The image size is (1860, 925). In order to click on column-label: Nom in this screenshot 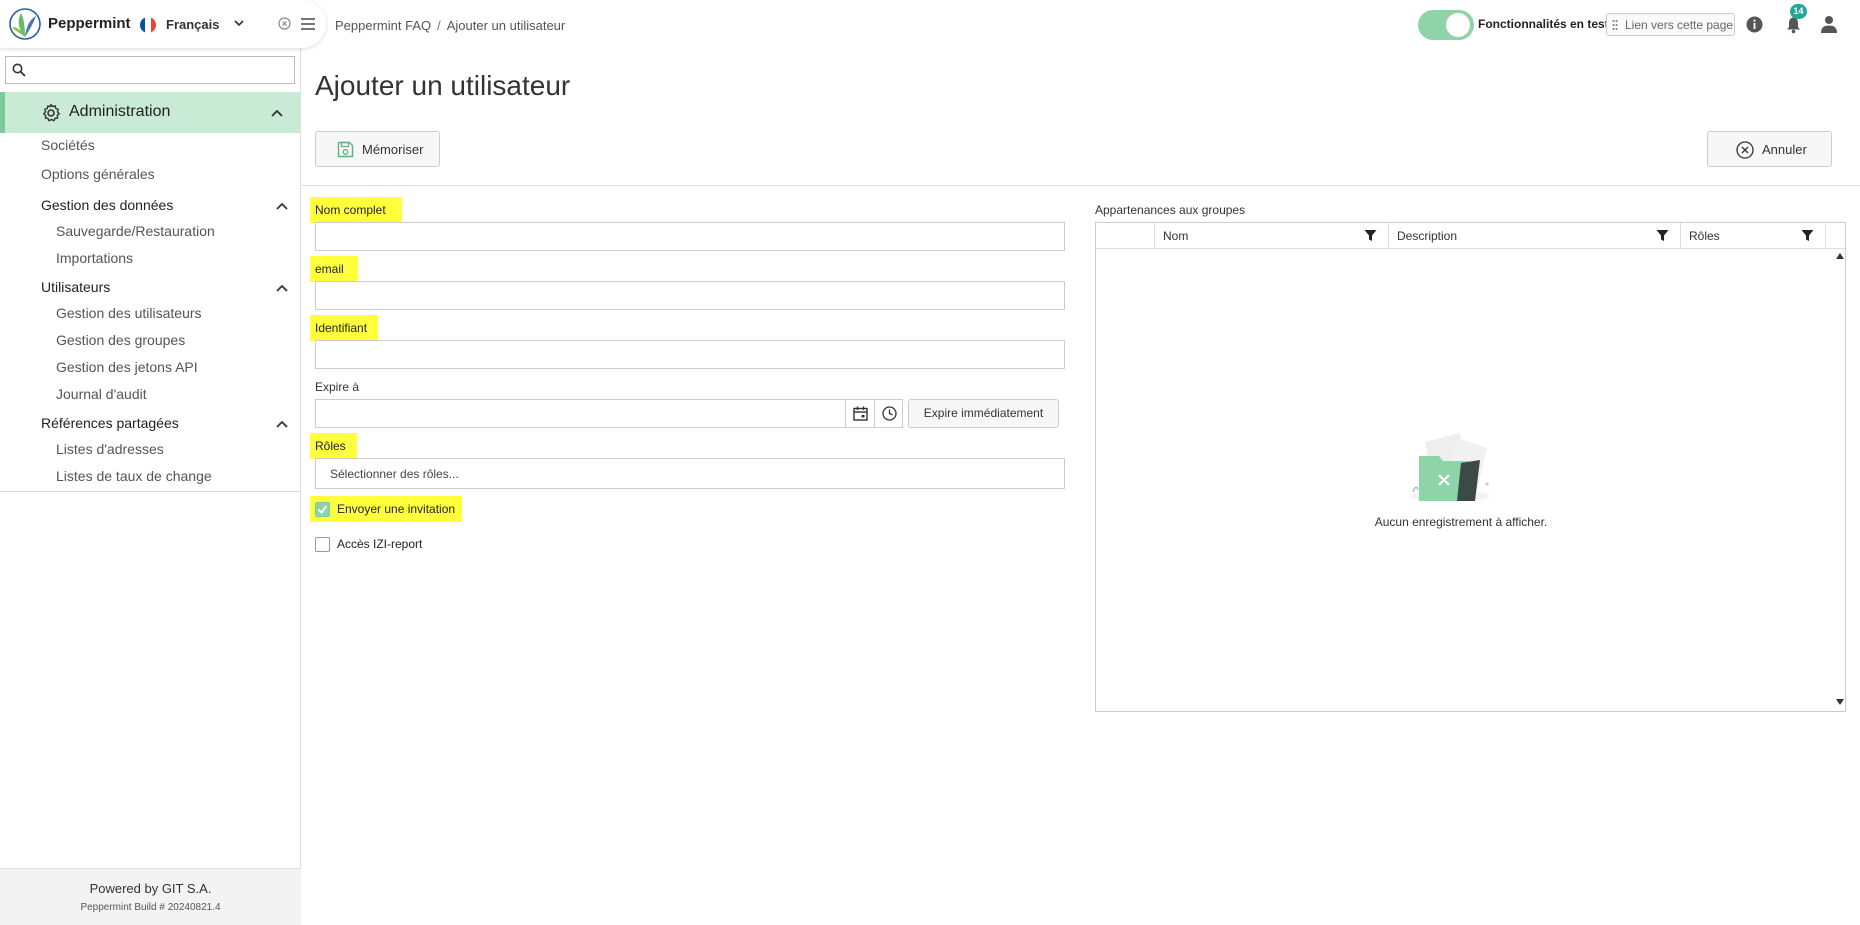, I will do `click(1176, 236)`.